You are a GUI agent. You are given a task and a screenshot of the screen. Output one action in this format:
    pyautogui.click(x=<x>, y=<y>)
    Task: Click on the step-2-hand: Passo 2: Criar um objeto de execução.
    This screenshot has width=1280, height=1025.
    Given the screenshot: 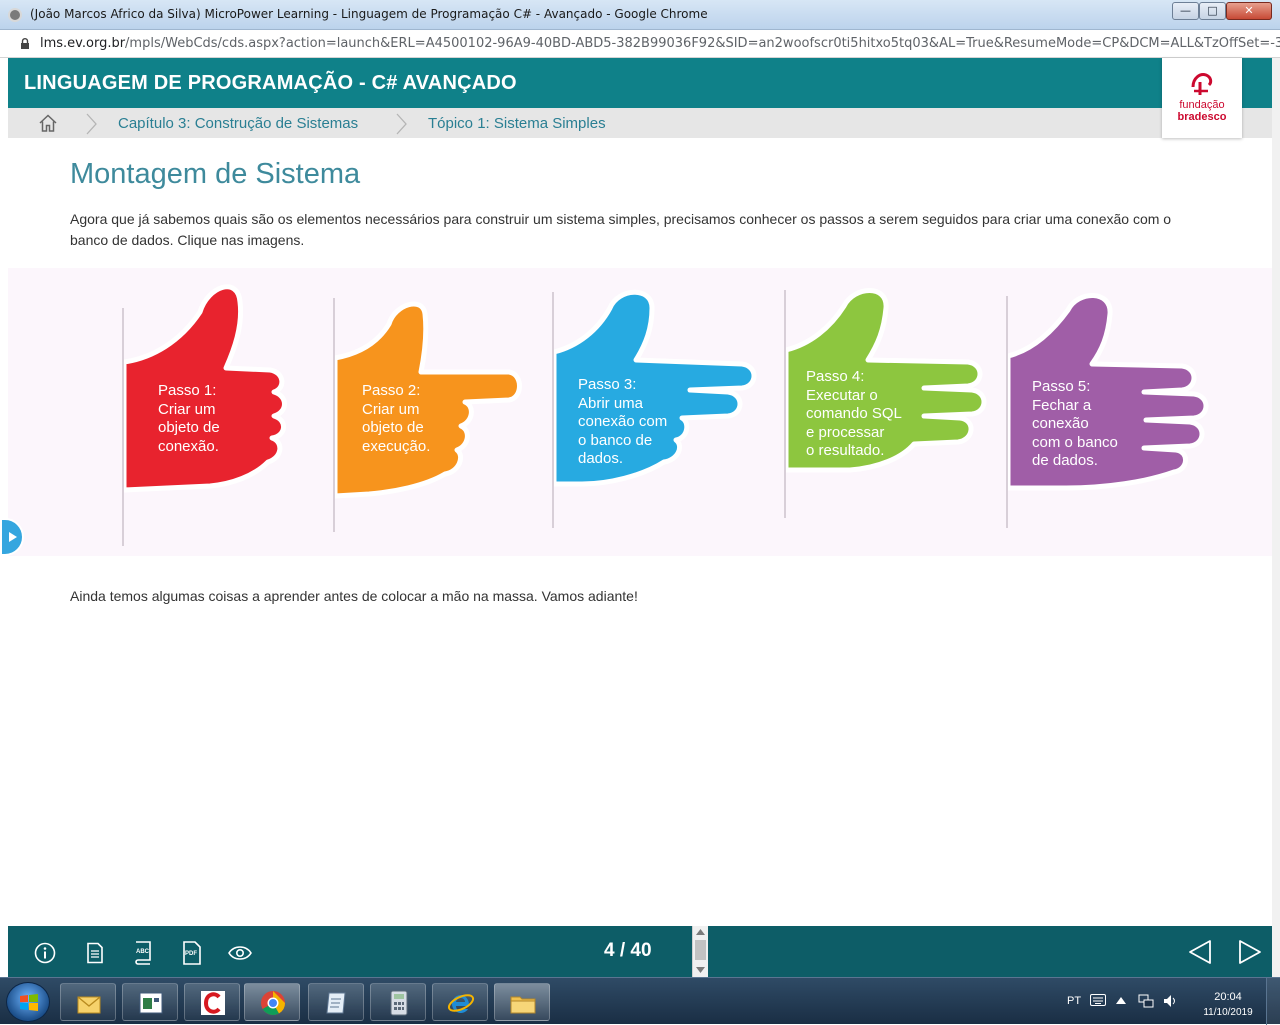 What is the action you would take?
    pyautogui.click(x=427, y=414)
    